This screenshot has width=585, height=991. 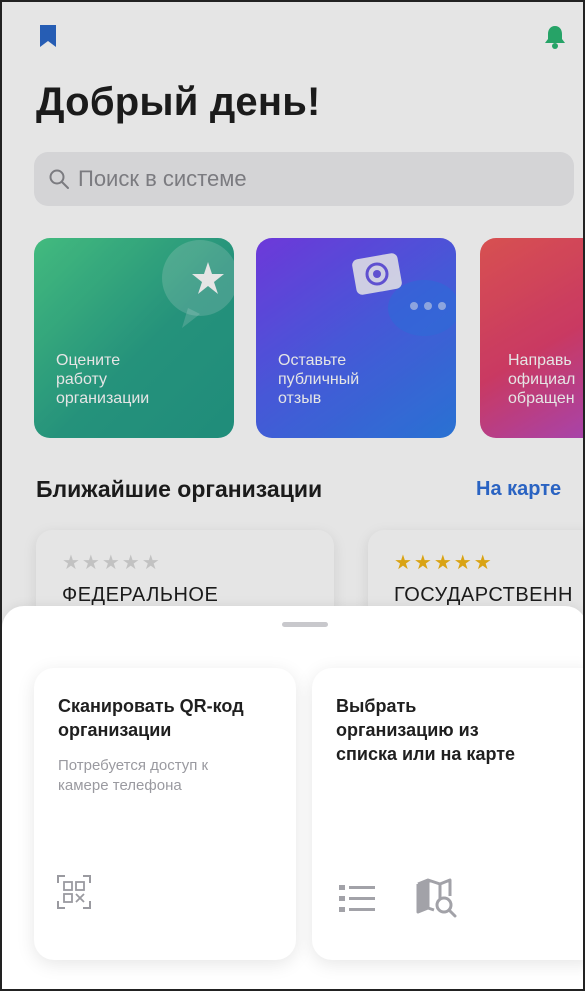 I want to click on sheet-grabber, so click(x=305, y=624).